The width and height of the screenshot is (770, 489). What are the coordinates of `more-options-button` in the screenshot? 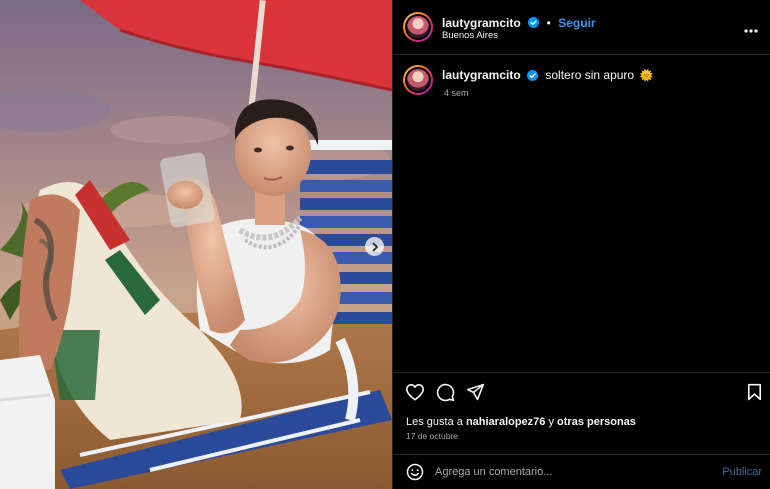 It's located at (751, 29).